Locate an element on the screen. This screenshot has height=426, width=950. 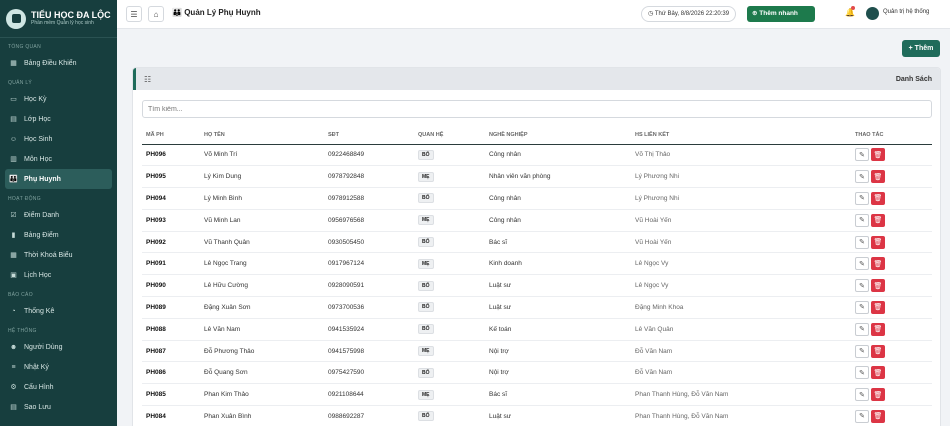
table-cell: Luật sư is located at coordinates (558, 307).